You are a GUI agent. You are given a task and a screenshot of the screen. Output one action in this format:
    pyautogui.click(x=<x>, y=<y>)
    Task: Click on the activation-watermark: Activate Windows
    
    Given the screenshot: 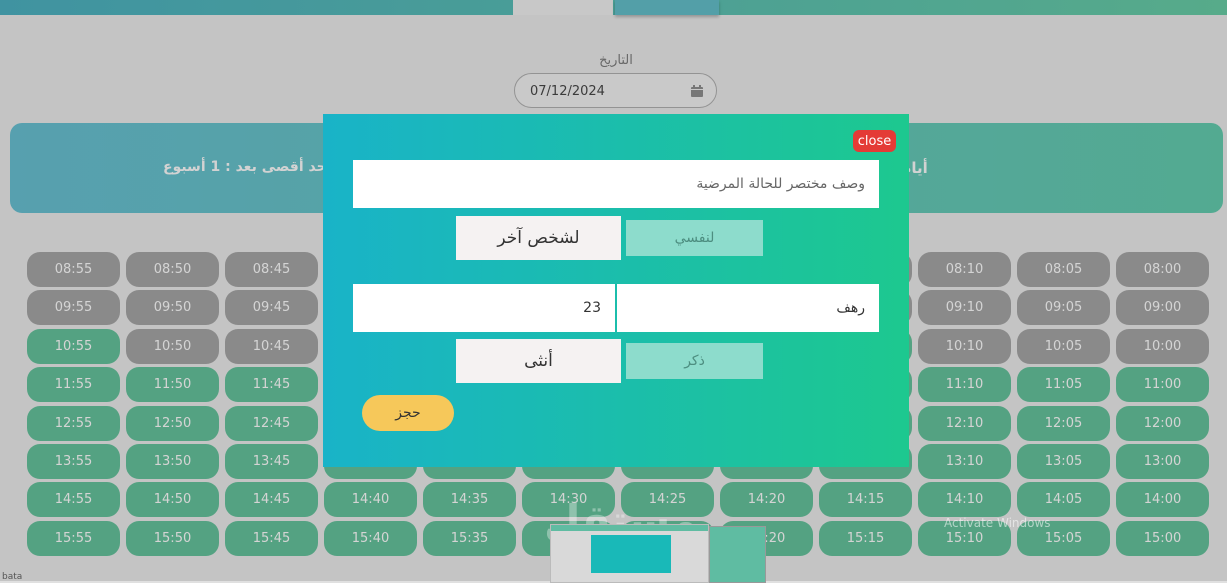 What is the action you would take?
    pyautogui.click(x=997, y=523)
    